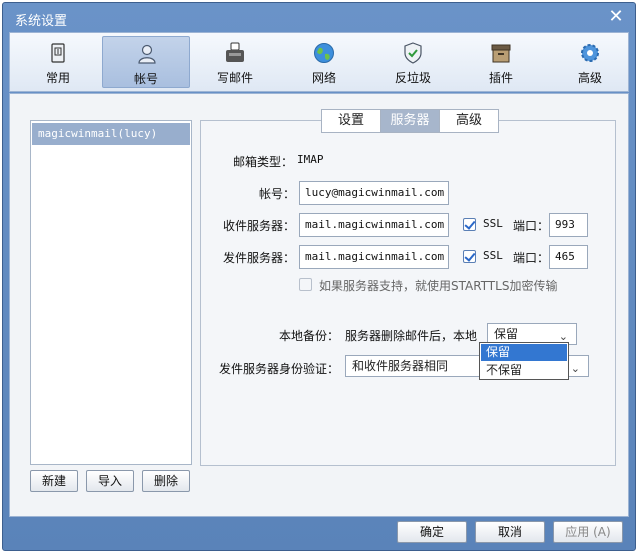  What do you see at coordinates (469, 224) in the screenshot?
I see `incoming-ssl-checkbox` at bounding box center [469, 224].